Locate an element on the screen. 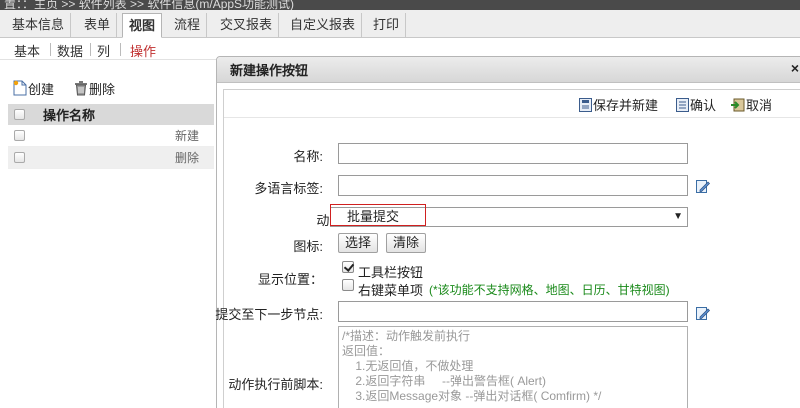 Image resolution: width=800 pixels, height=408 pixels. subtab-basic: 基本 is located at coordinates (27, 50).